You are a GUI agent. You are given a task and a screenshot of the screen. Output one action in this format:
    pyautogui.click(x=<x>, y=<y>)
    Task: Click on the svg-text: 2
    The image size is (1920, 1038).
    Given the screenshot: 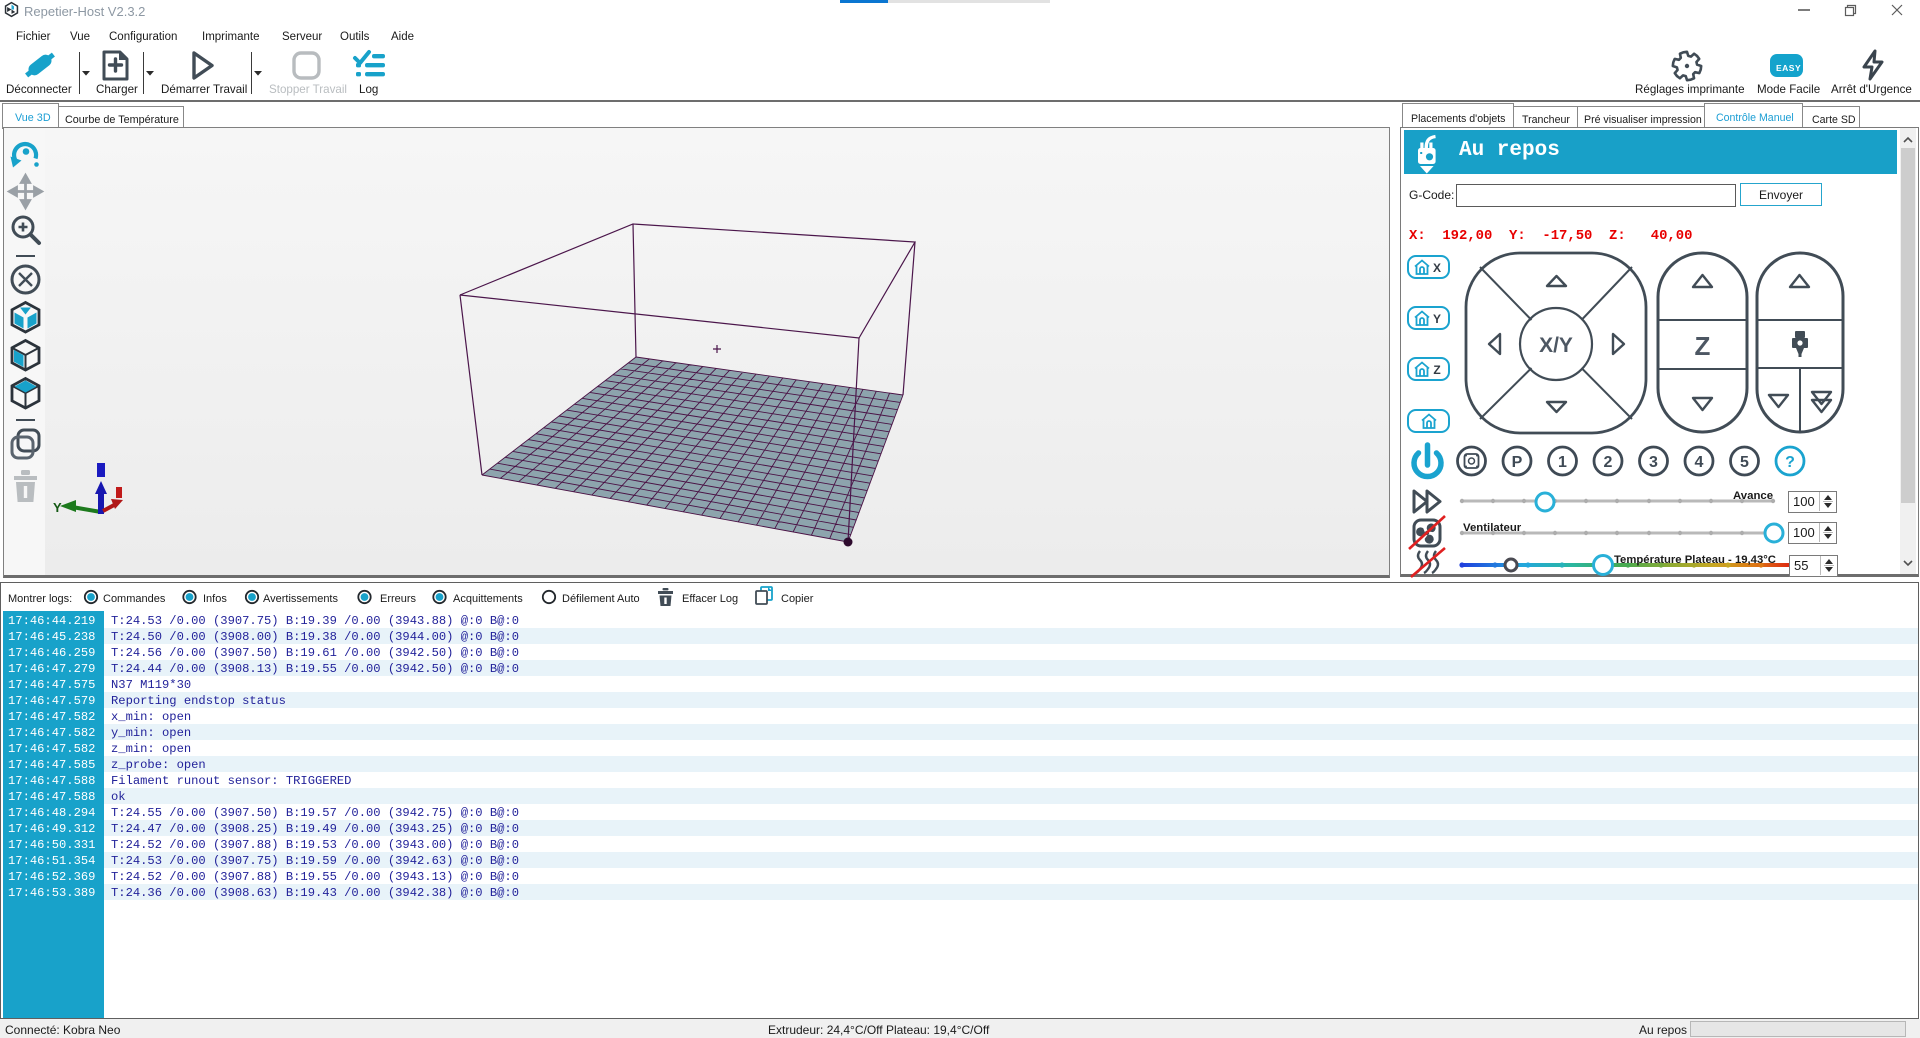 What is the action you would take?
    pyautogui.click(x=1608, y=462)
    